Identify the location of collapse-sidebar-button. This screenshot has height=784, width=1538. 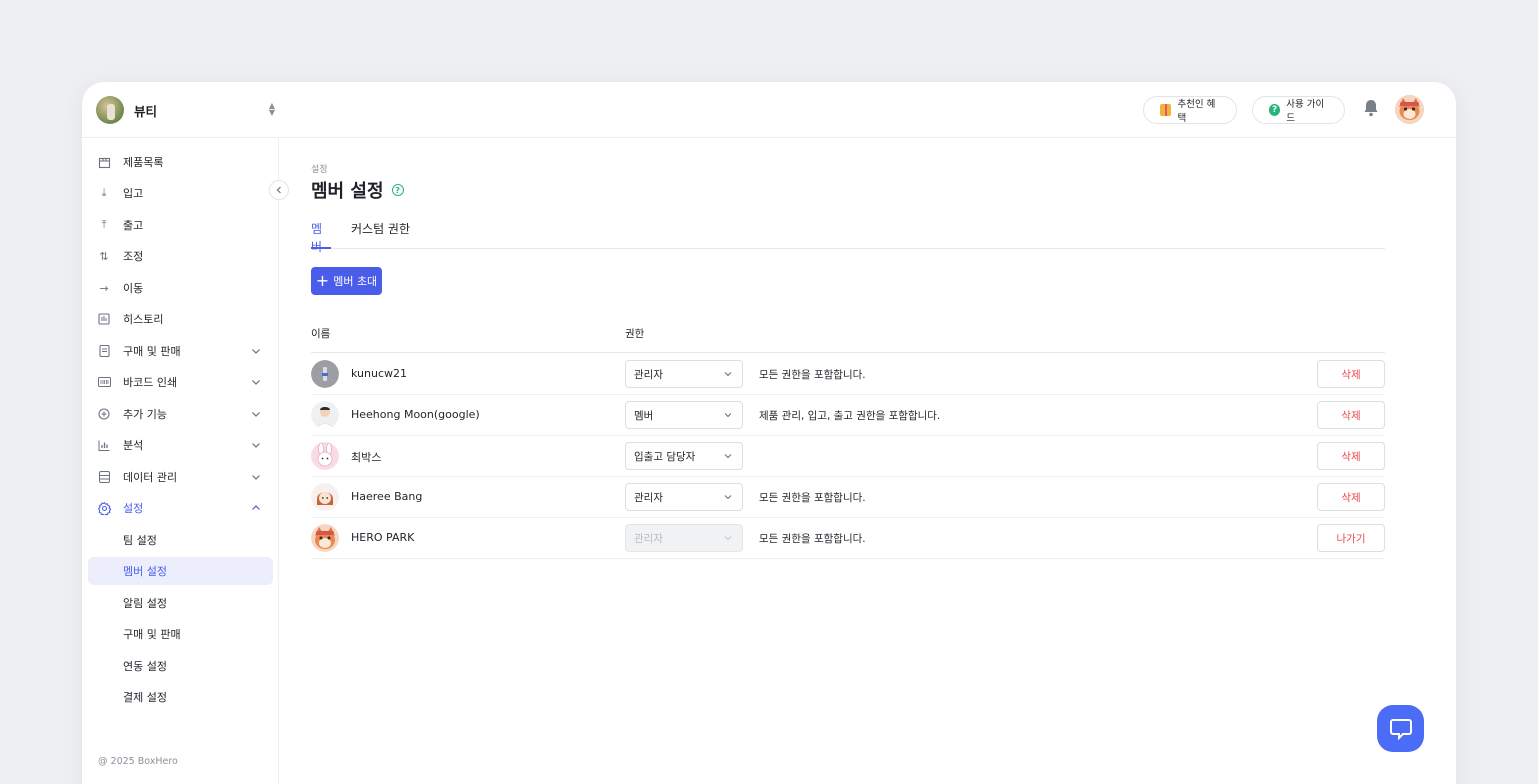
(279, 190).